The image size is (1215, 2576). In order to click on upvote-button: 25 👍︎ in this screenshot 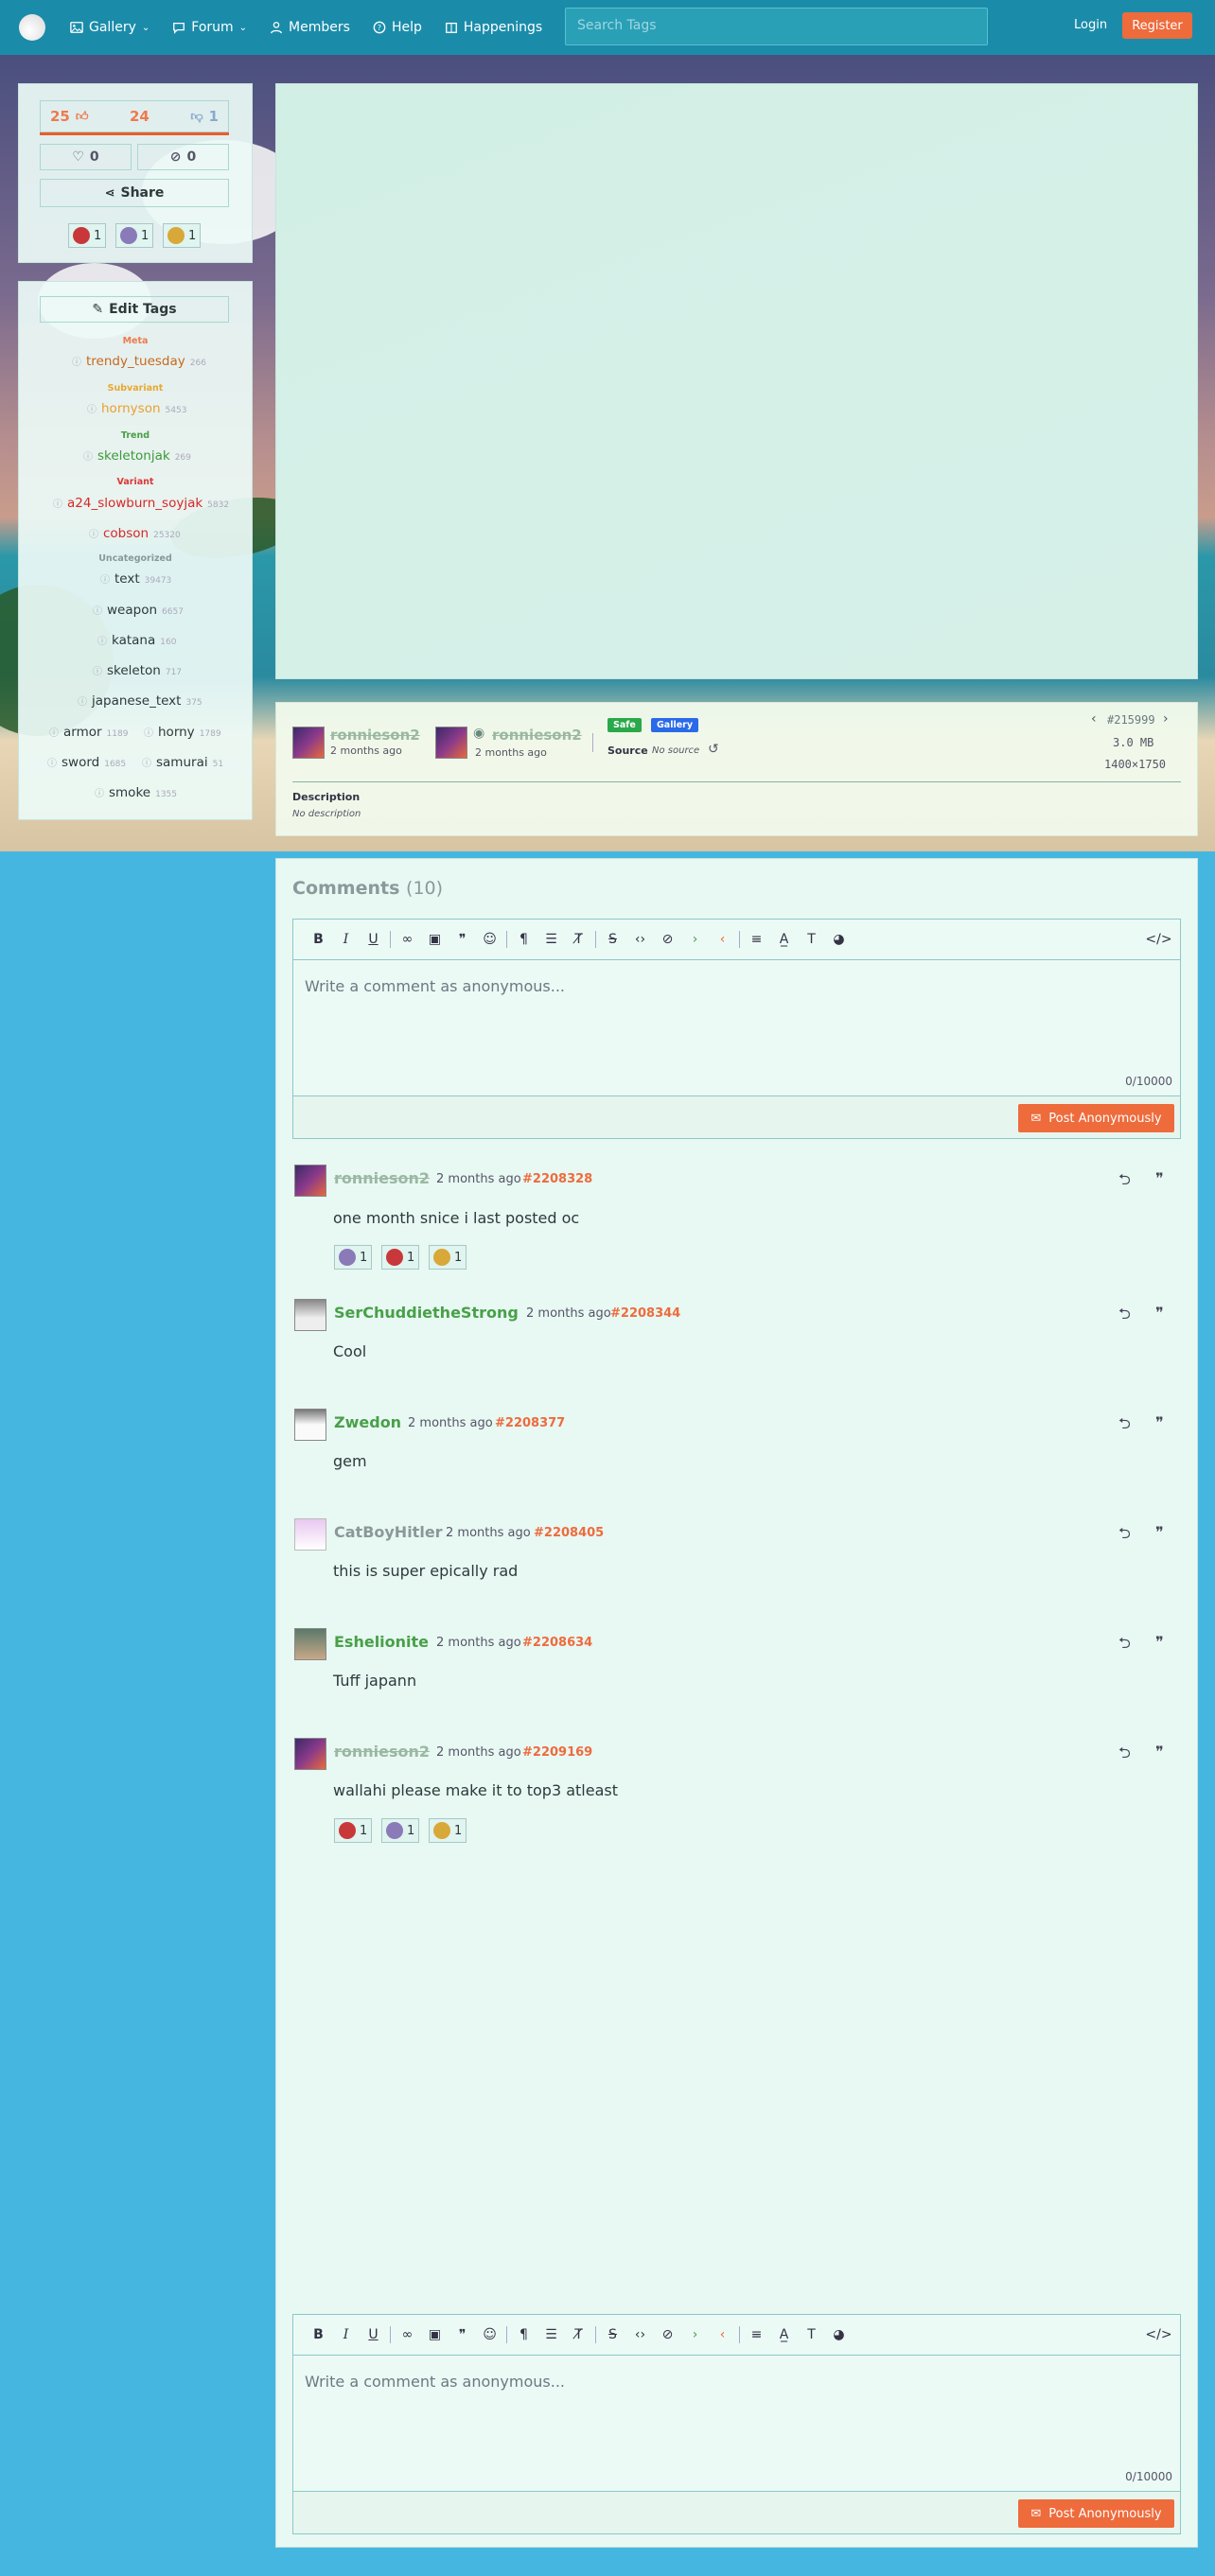, I will do `click(69, 117)`.